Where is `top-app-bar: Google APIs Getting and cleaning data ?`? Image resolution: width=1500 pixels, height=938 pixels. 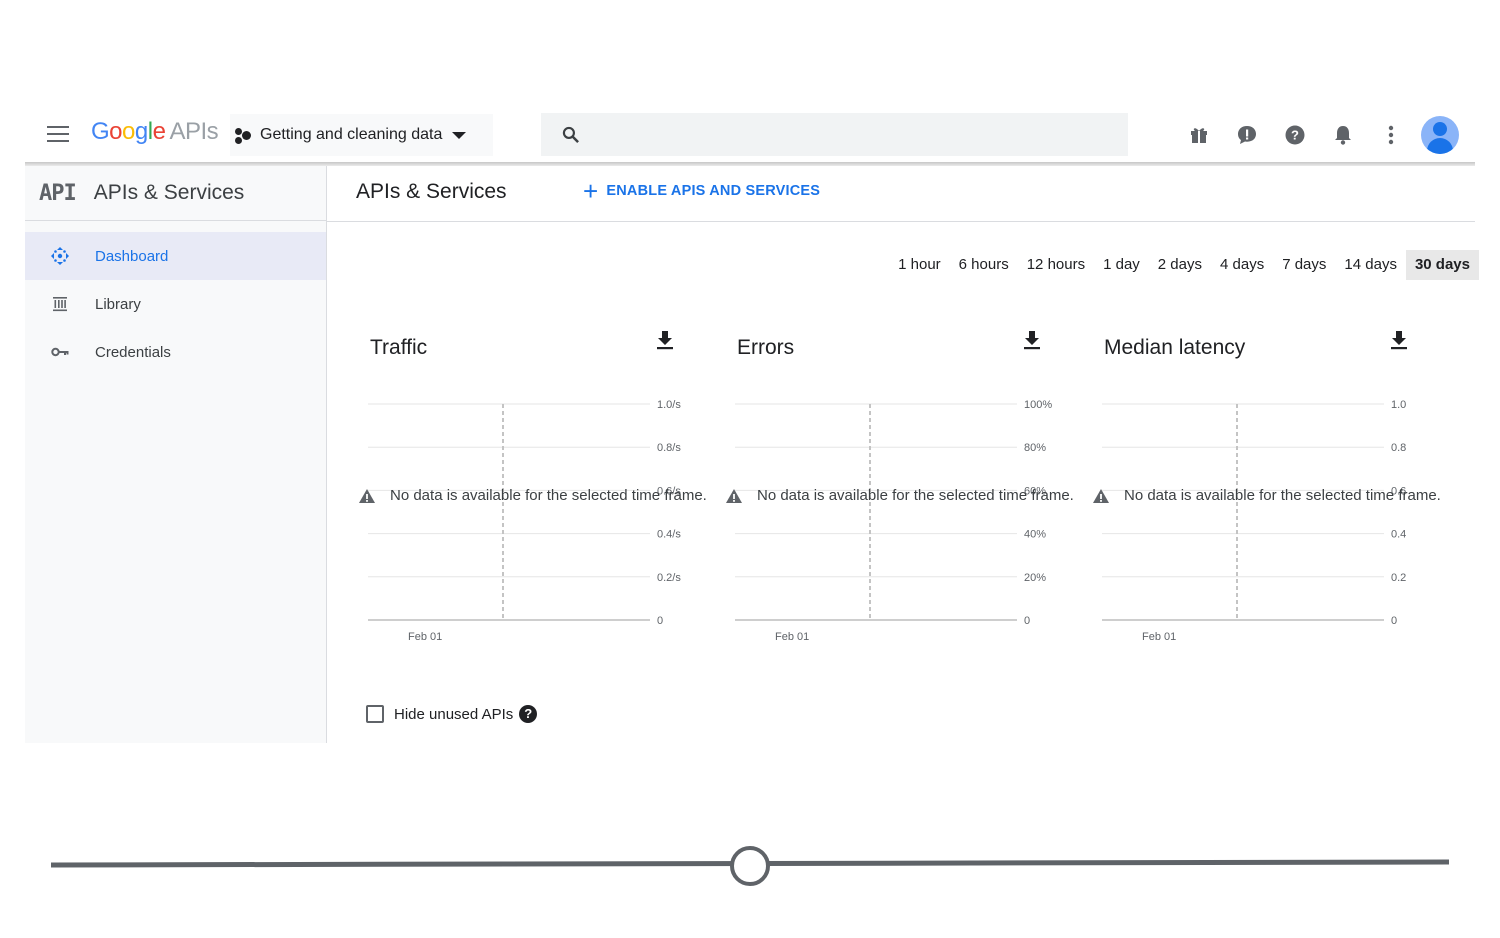
top-app-bar: Google APIs Getting and cleaning data ? is located at coordinates (750, 136).